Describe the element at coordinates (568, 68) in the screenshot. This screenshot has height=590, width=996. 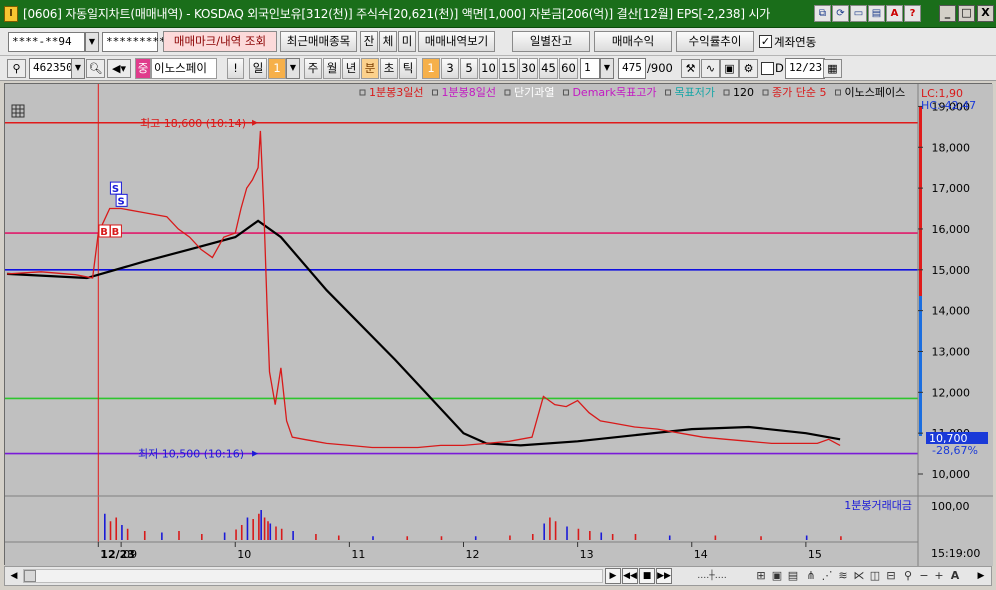
I see `minute-60-button: 60` at that location.